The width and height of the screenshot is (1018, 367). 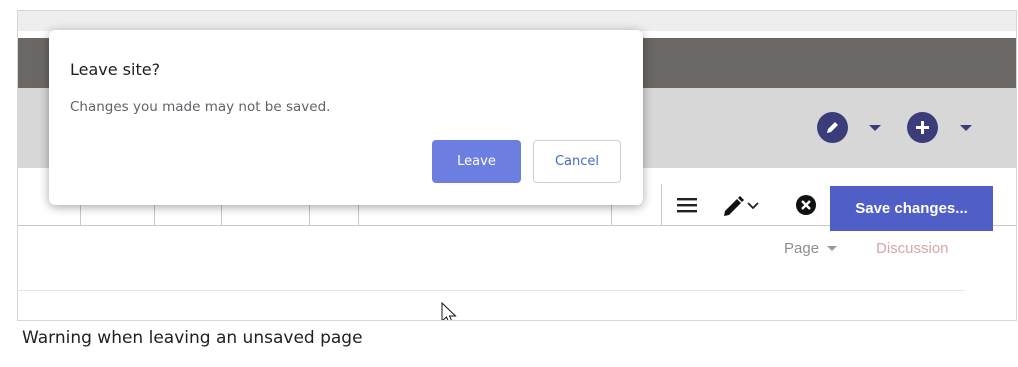 I want to click on tab-discussion-label: Discussion, so click(x=912, y=248).